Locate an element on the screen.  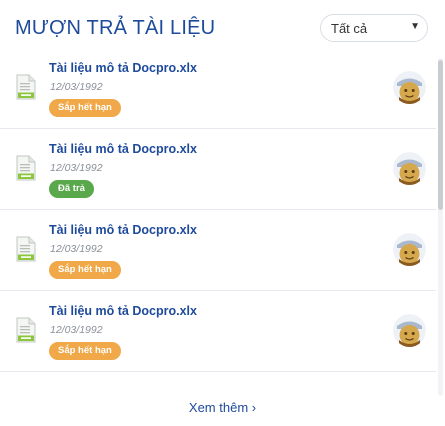
dropdown-arrow-icon: ▼ is located at coordinates (415, 26).